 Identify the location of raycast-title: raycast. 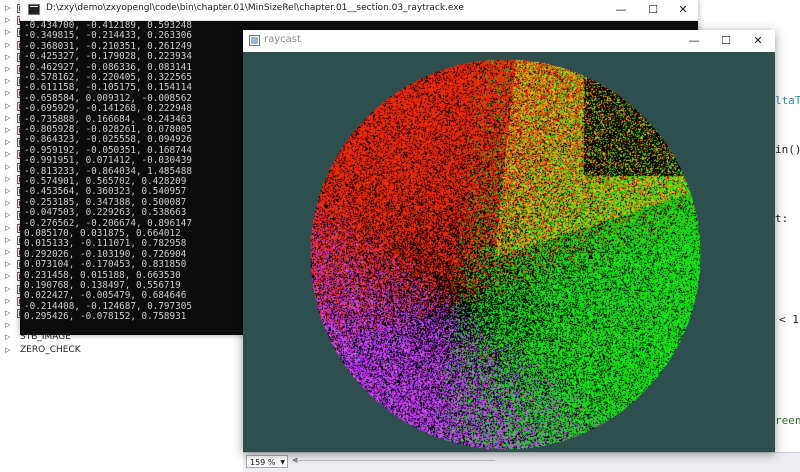
(282, 39).